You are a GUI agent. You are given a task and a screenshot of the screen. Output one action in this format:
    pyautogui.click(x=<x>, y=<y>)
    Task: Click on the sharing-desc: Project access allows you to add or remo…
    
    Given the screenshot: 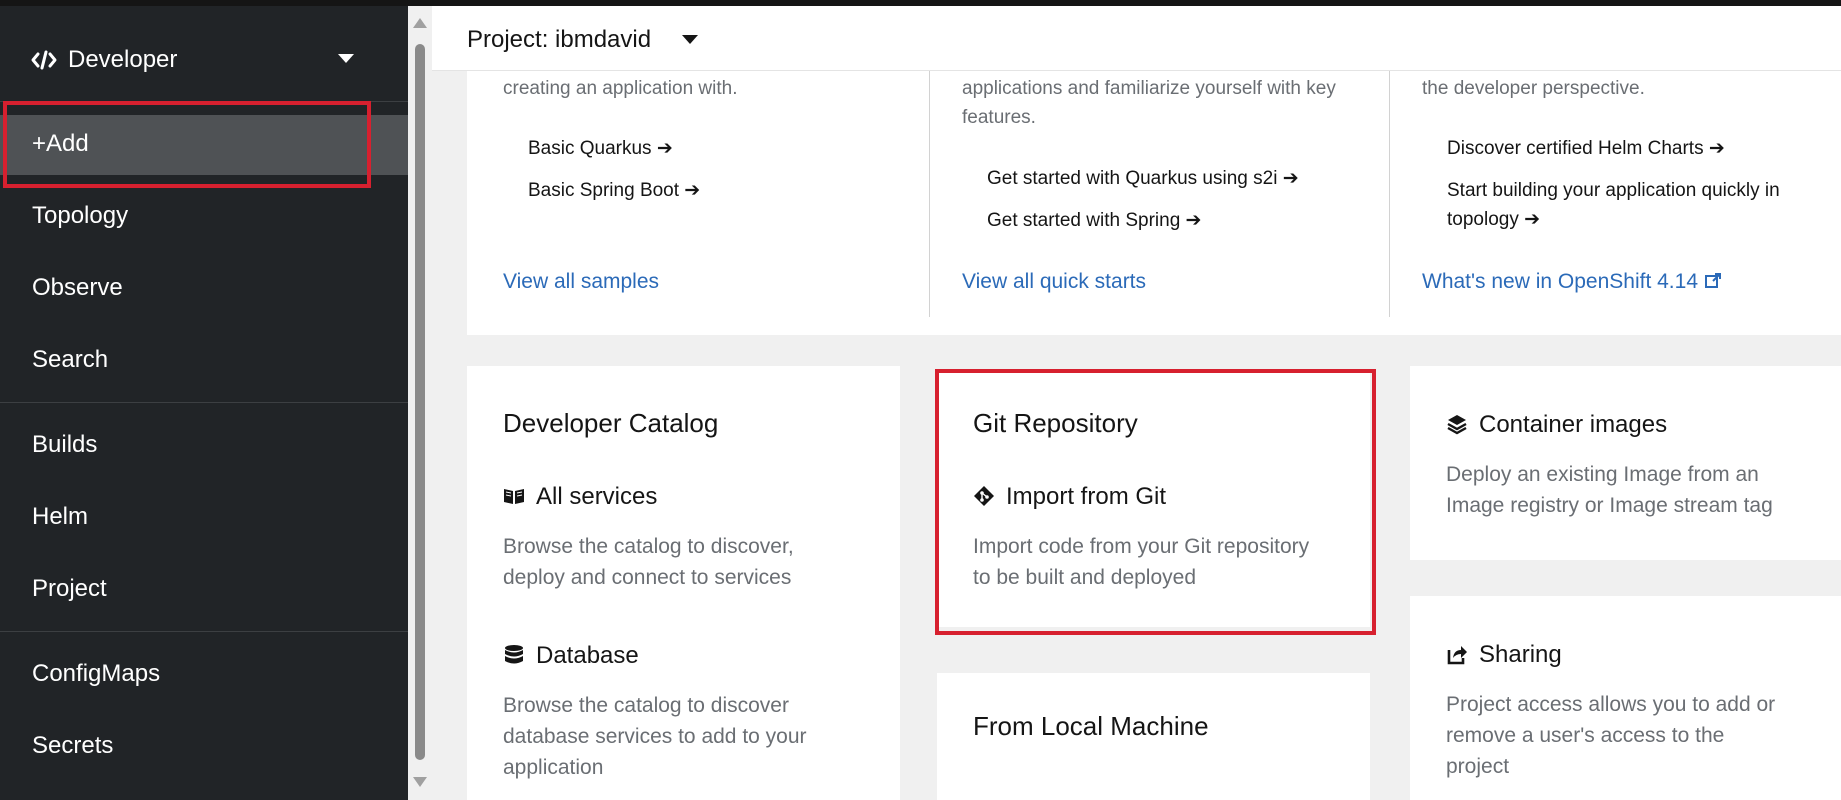 What is the action you would take?
    pyautogui.click(x=1611, y=735)
    